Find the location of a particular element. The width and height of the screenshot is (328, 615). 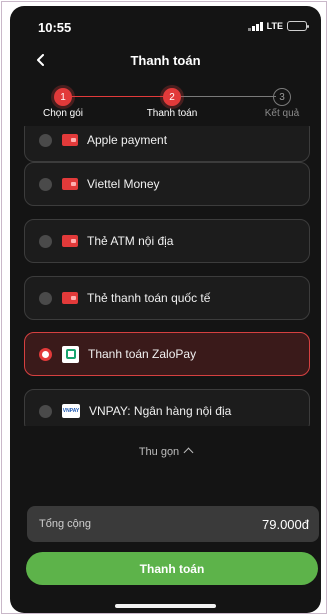

status-time: 10:55 is located at coordinates (55, 27).